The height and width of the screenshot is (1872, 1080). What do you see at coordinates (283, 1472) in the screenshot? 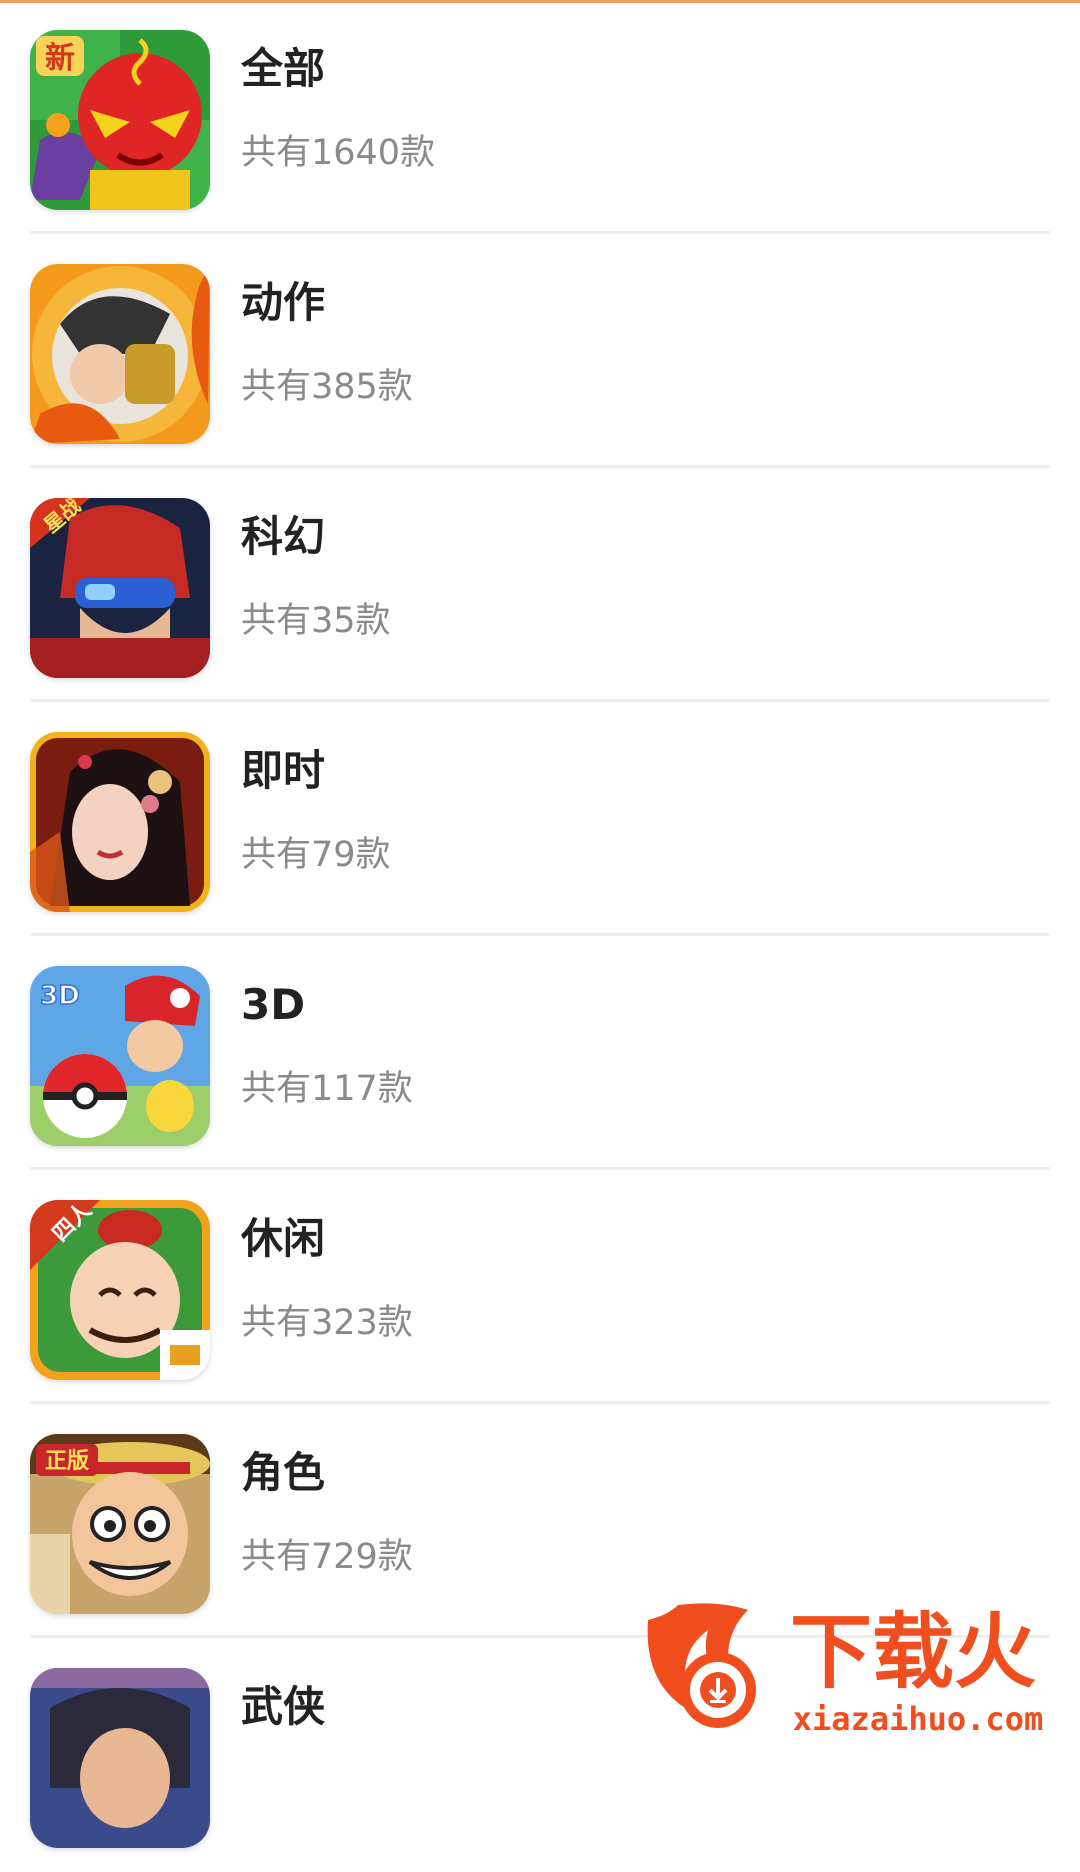
I see `category-title: 角色` at bounding box center [283, 1472].